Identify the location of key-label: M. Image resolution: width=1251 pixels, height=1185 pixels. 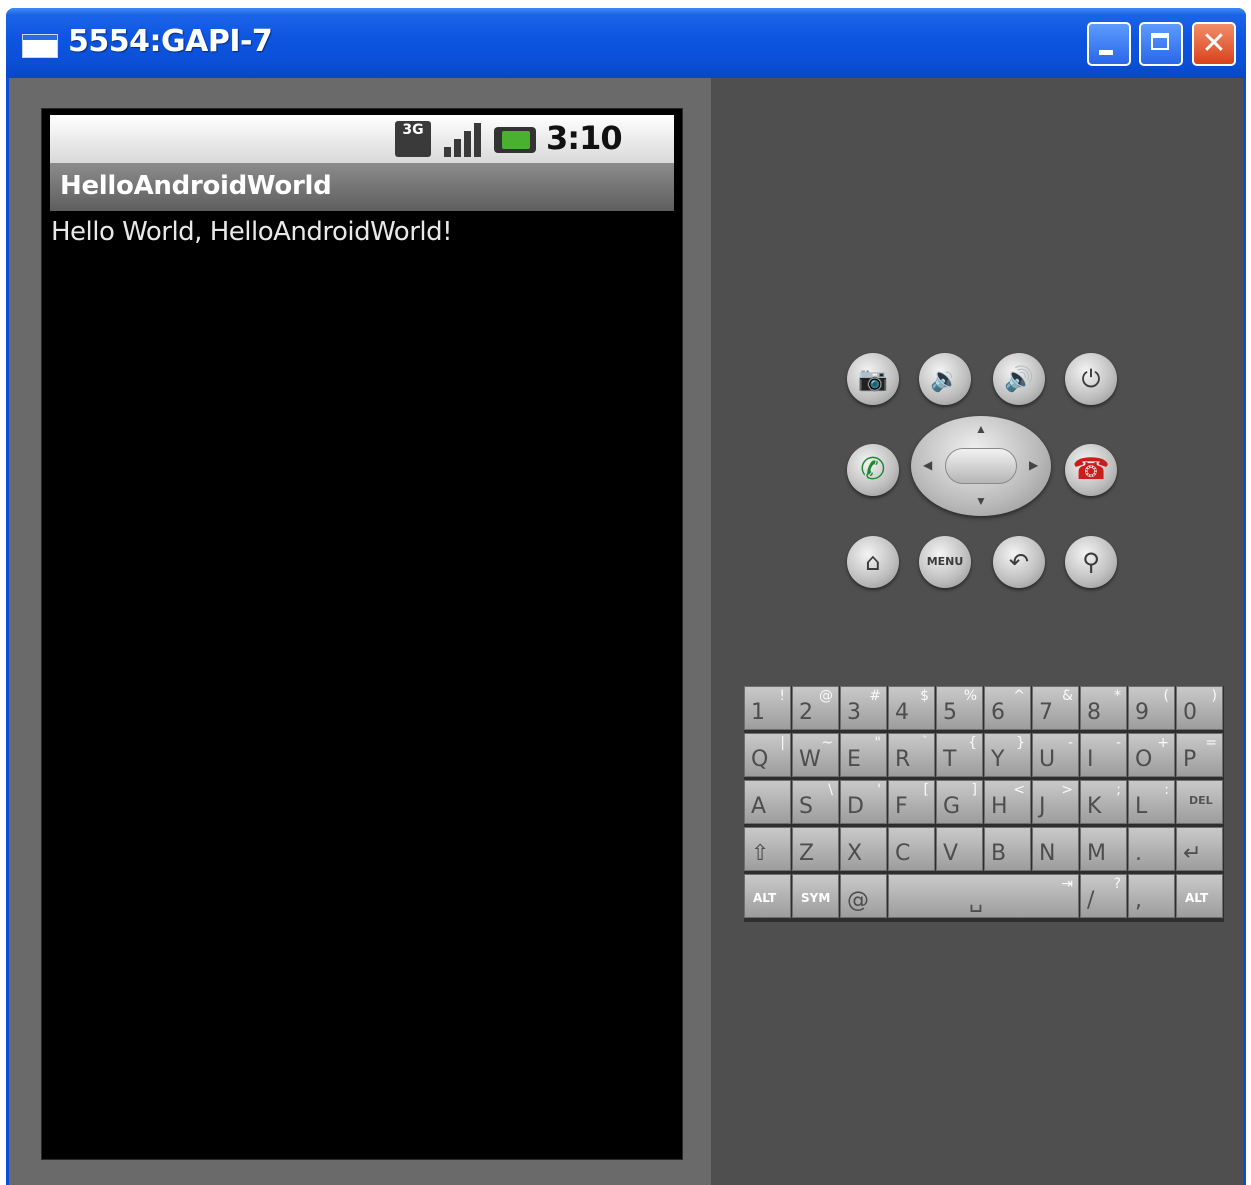
(1096, 853).